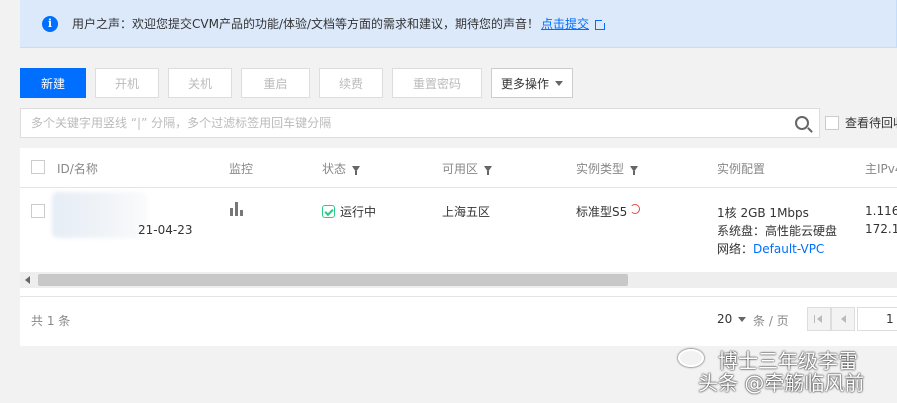 This screenshot has height=403, width=897. What do you see at coordinates (351, 83) in the screenshot?
I see `renew-button: 续费` at bounding box center [351, 83].